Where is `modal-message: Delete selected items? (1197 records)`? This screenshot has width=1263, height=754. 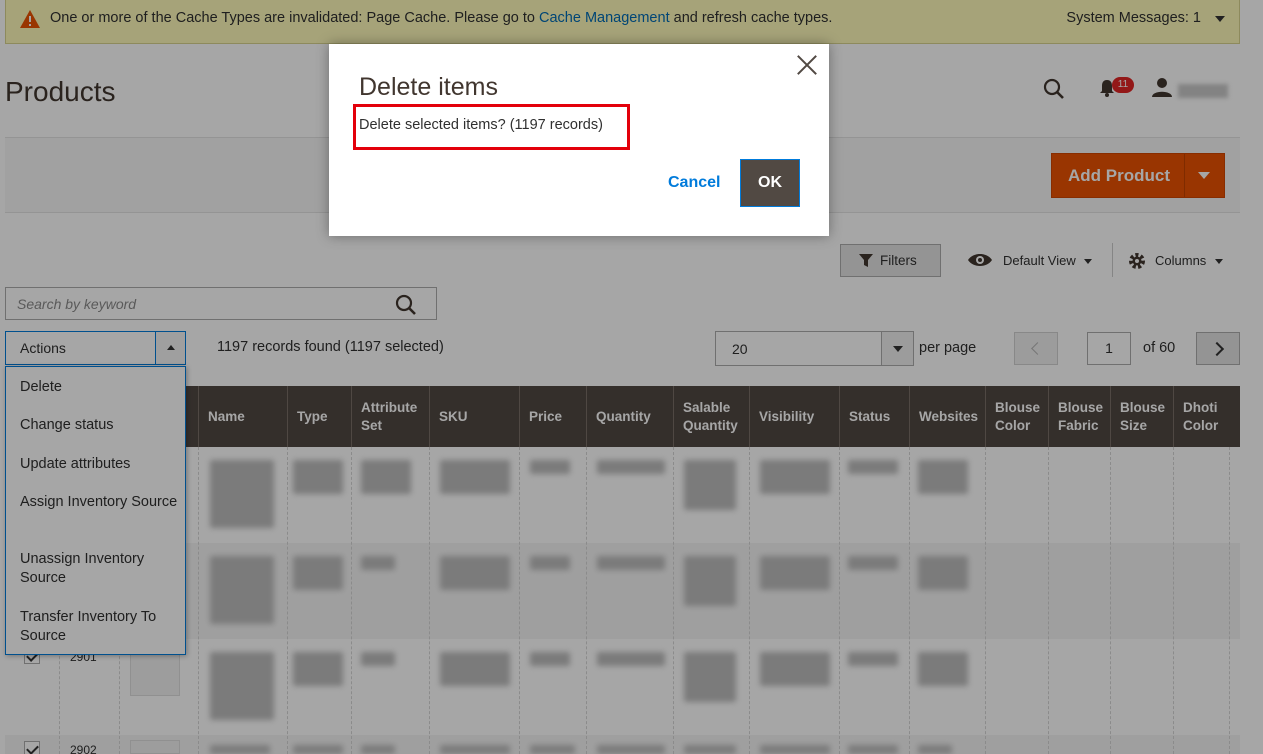 modal-message: Delete selected items? (1197 records) is located at coordinates (481, 125).